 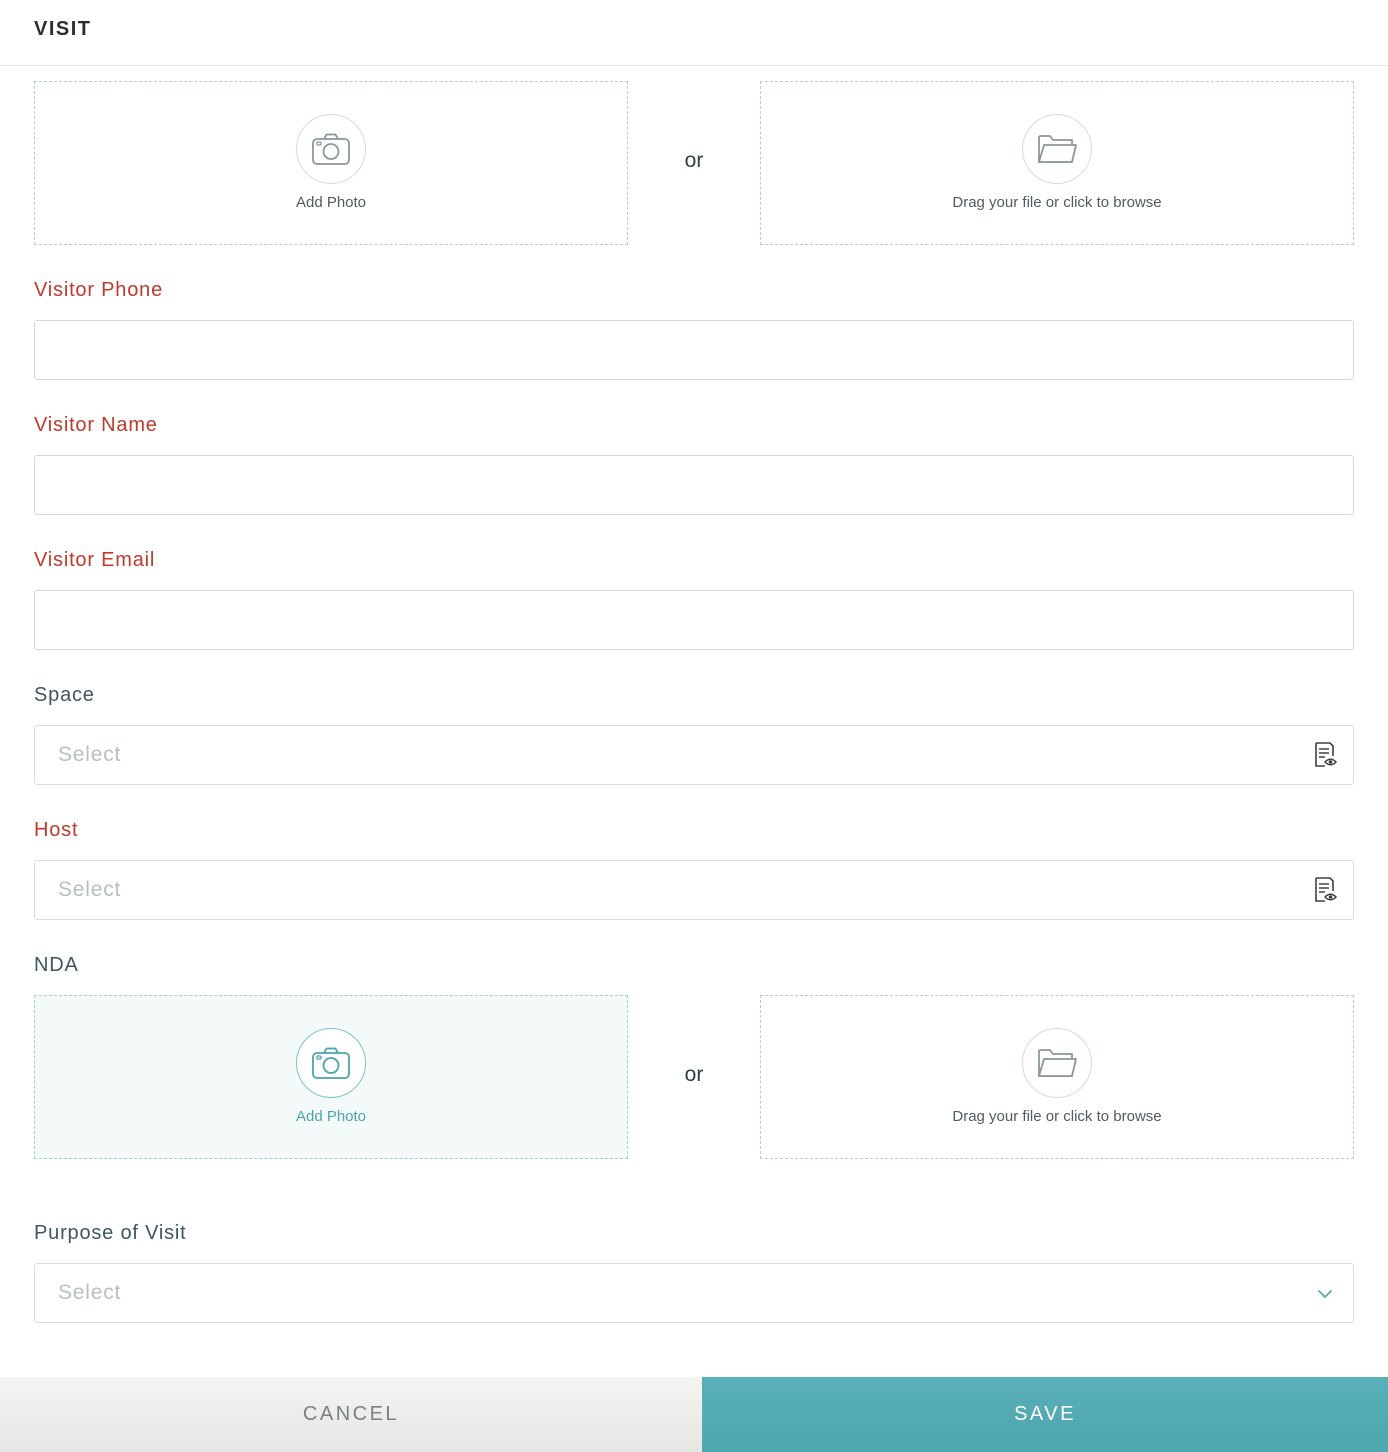 I want to click on save-button-label: SAVE, so click(x=1045, y=1414).